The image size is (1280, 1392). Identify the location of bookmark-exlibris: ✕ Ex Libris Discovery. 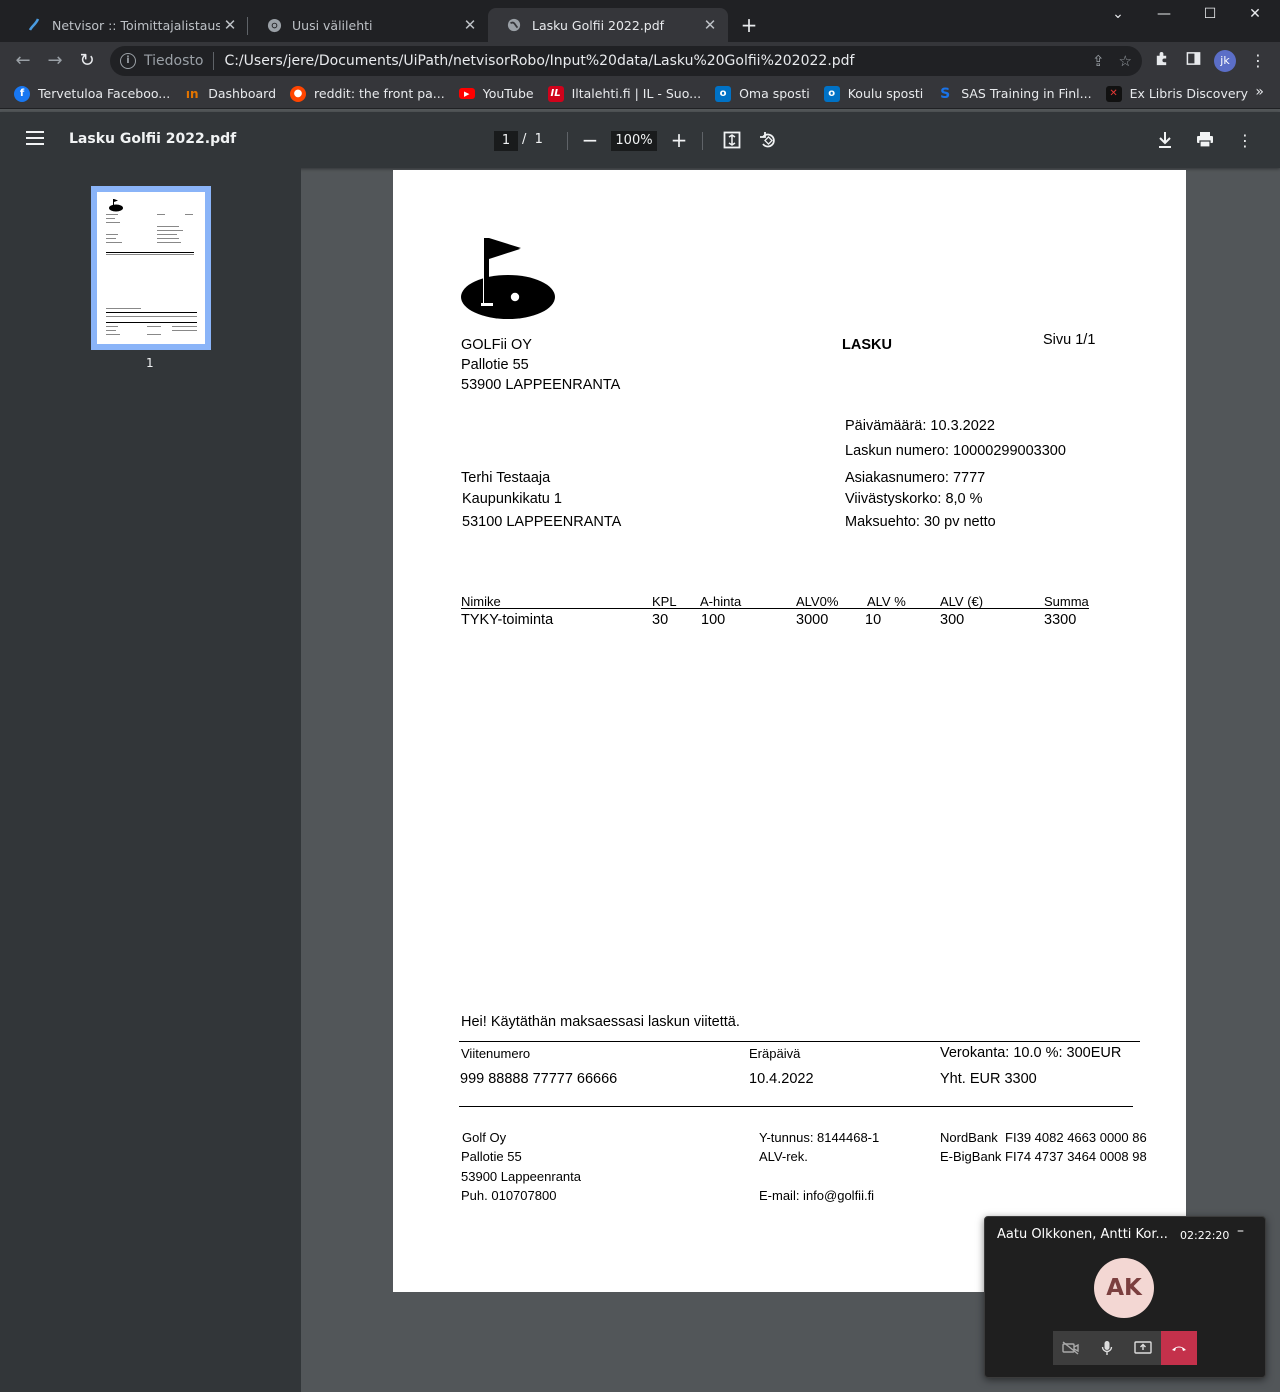
(1177, 93).